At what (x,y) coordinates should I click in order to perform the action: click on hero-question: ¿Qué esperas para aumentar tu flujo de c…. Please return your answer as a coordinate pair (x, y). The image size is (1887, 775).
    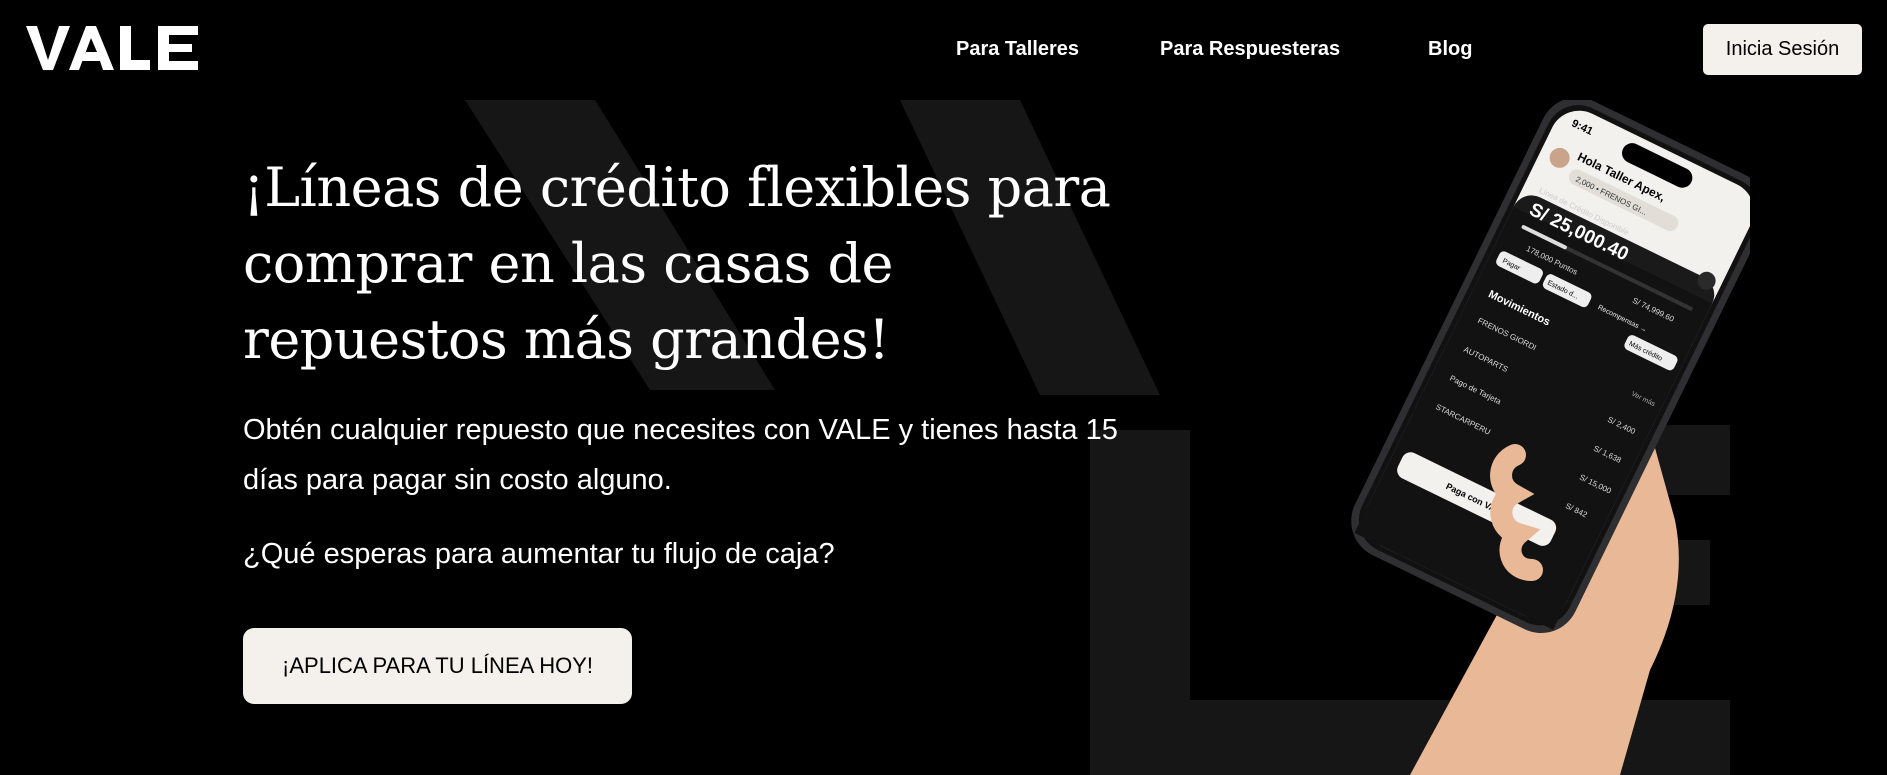
    Looking at the image, I should click on (539, 554).